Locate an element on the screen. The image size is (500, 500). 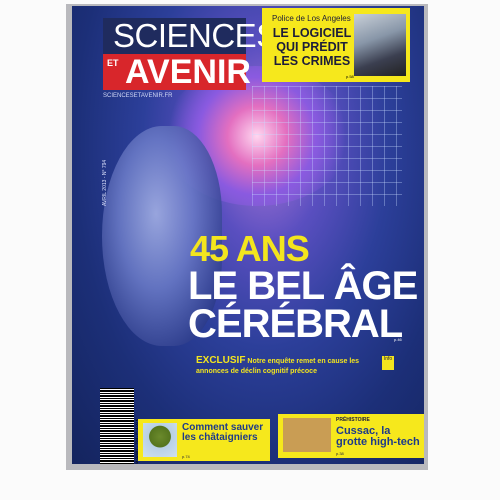
barcode is located at coordinates (117, 426).